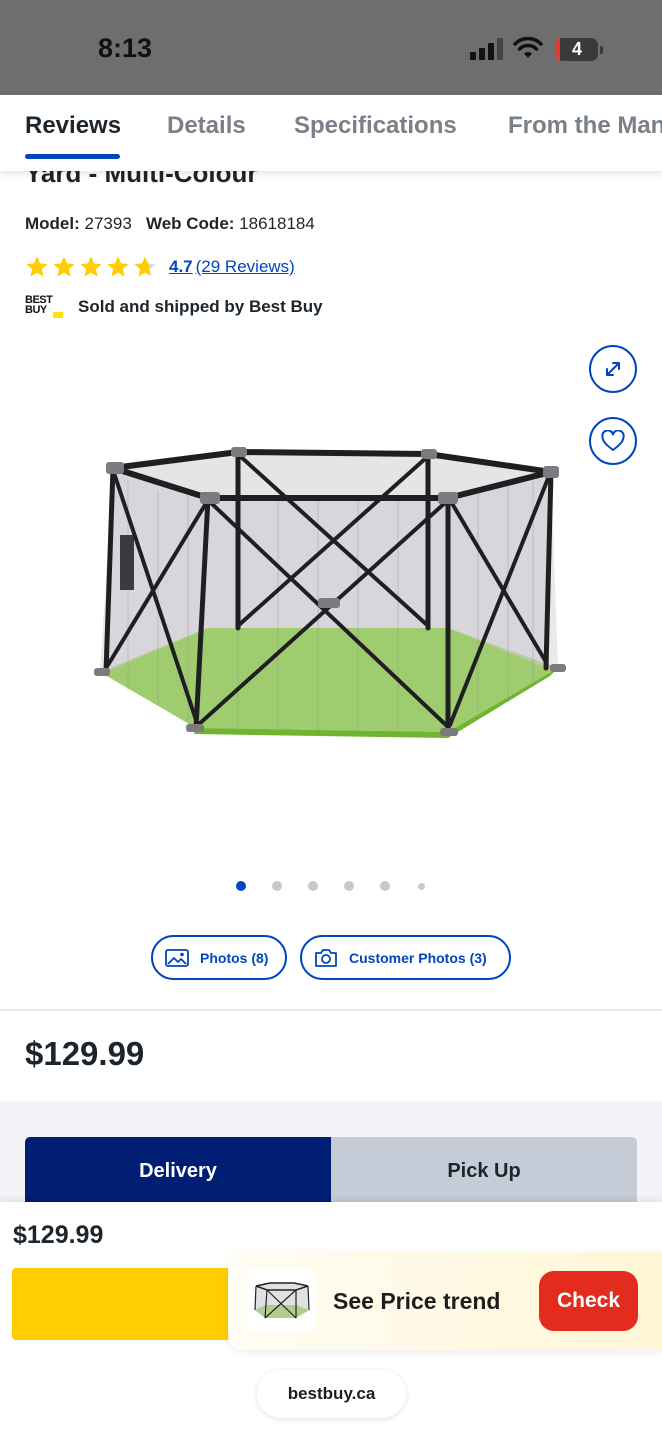  I want to click on tab-details: Details, so click(206, 126).